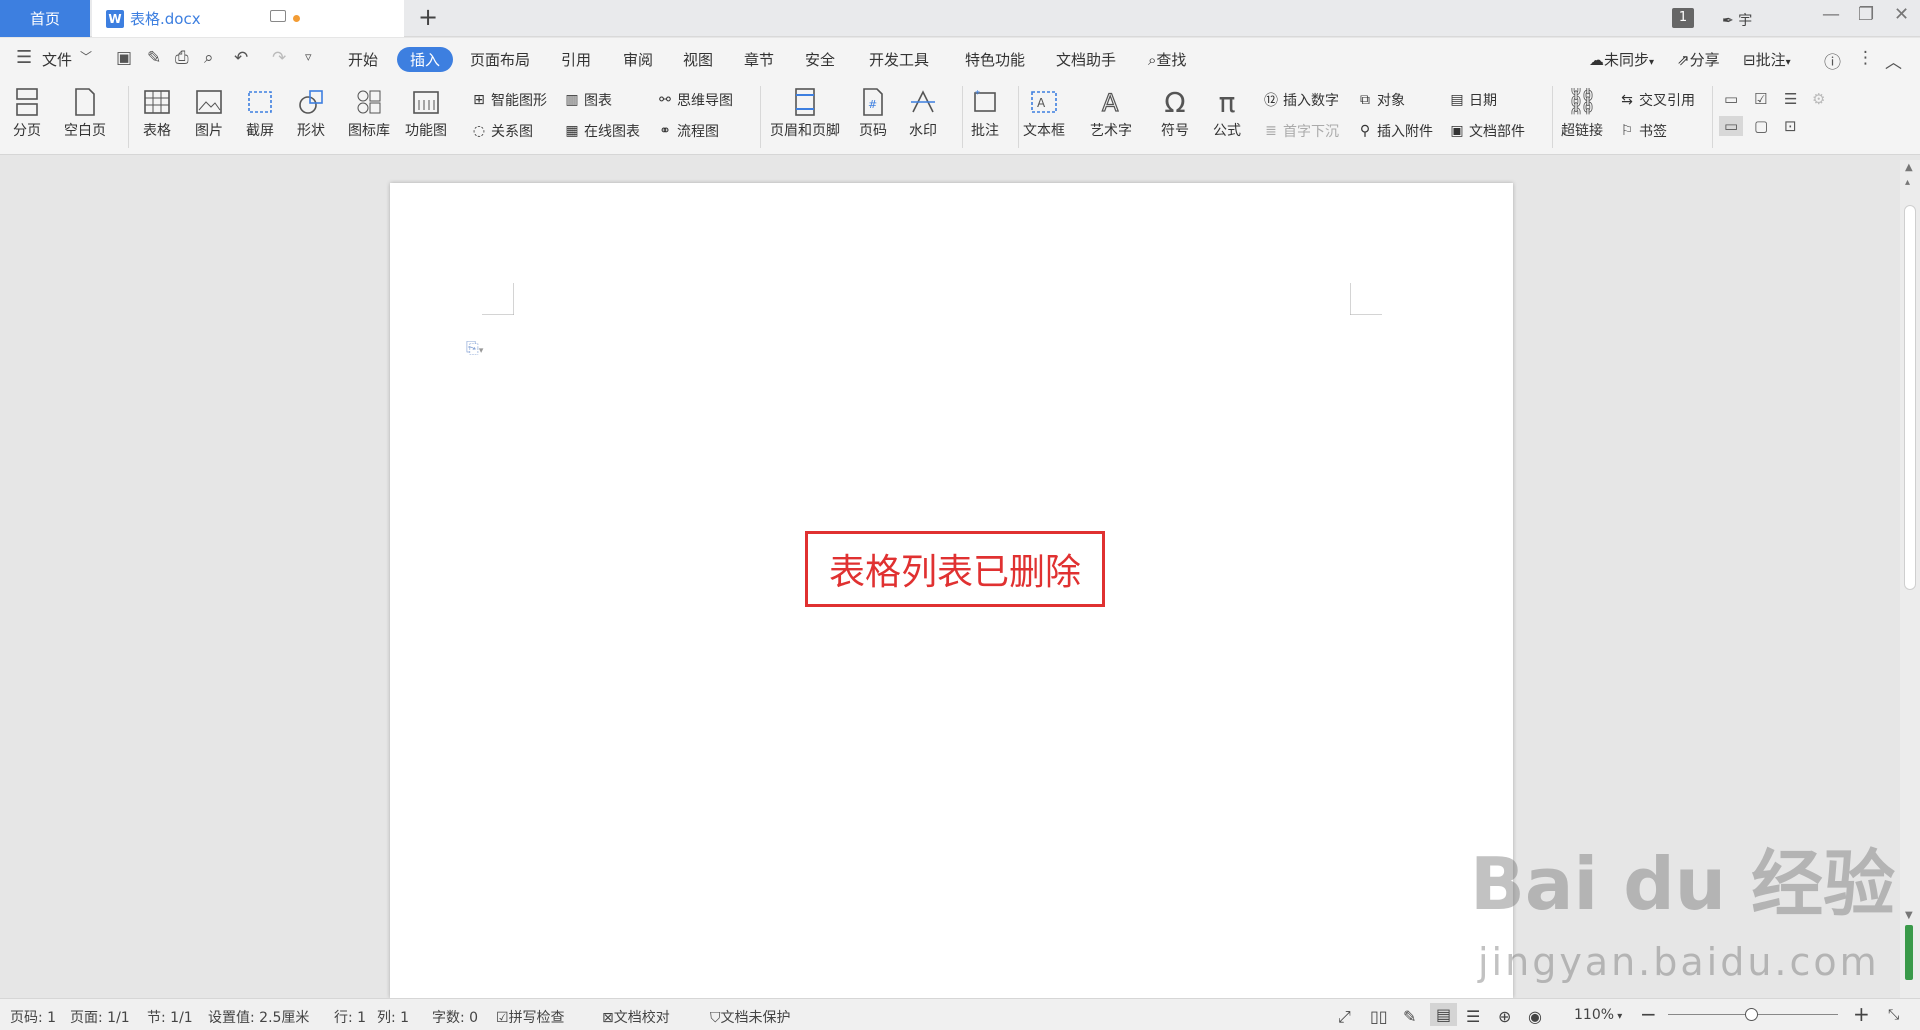 The image size is (1920, 1030). I want to click on minimize-icon: —, so click(1831, 14).